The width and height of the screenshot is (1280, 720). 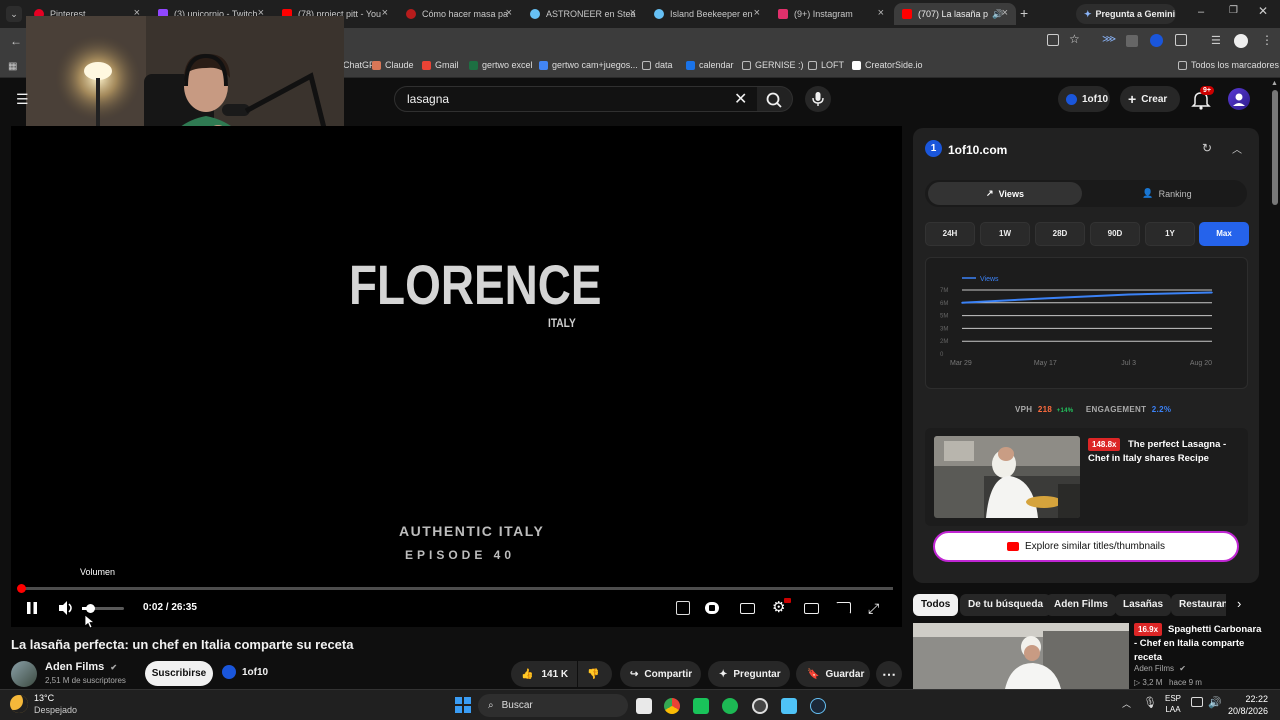 I want to click on extension-icon-1: ⋙, so click(x=1109, y=40).